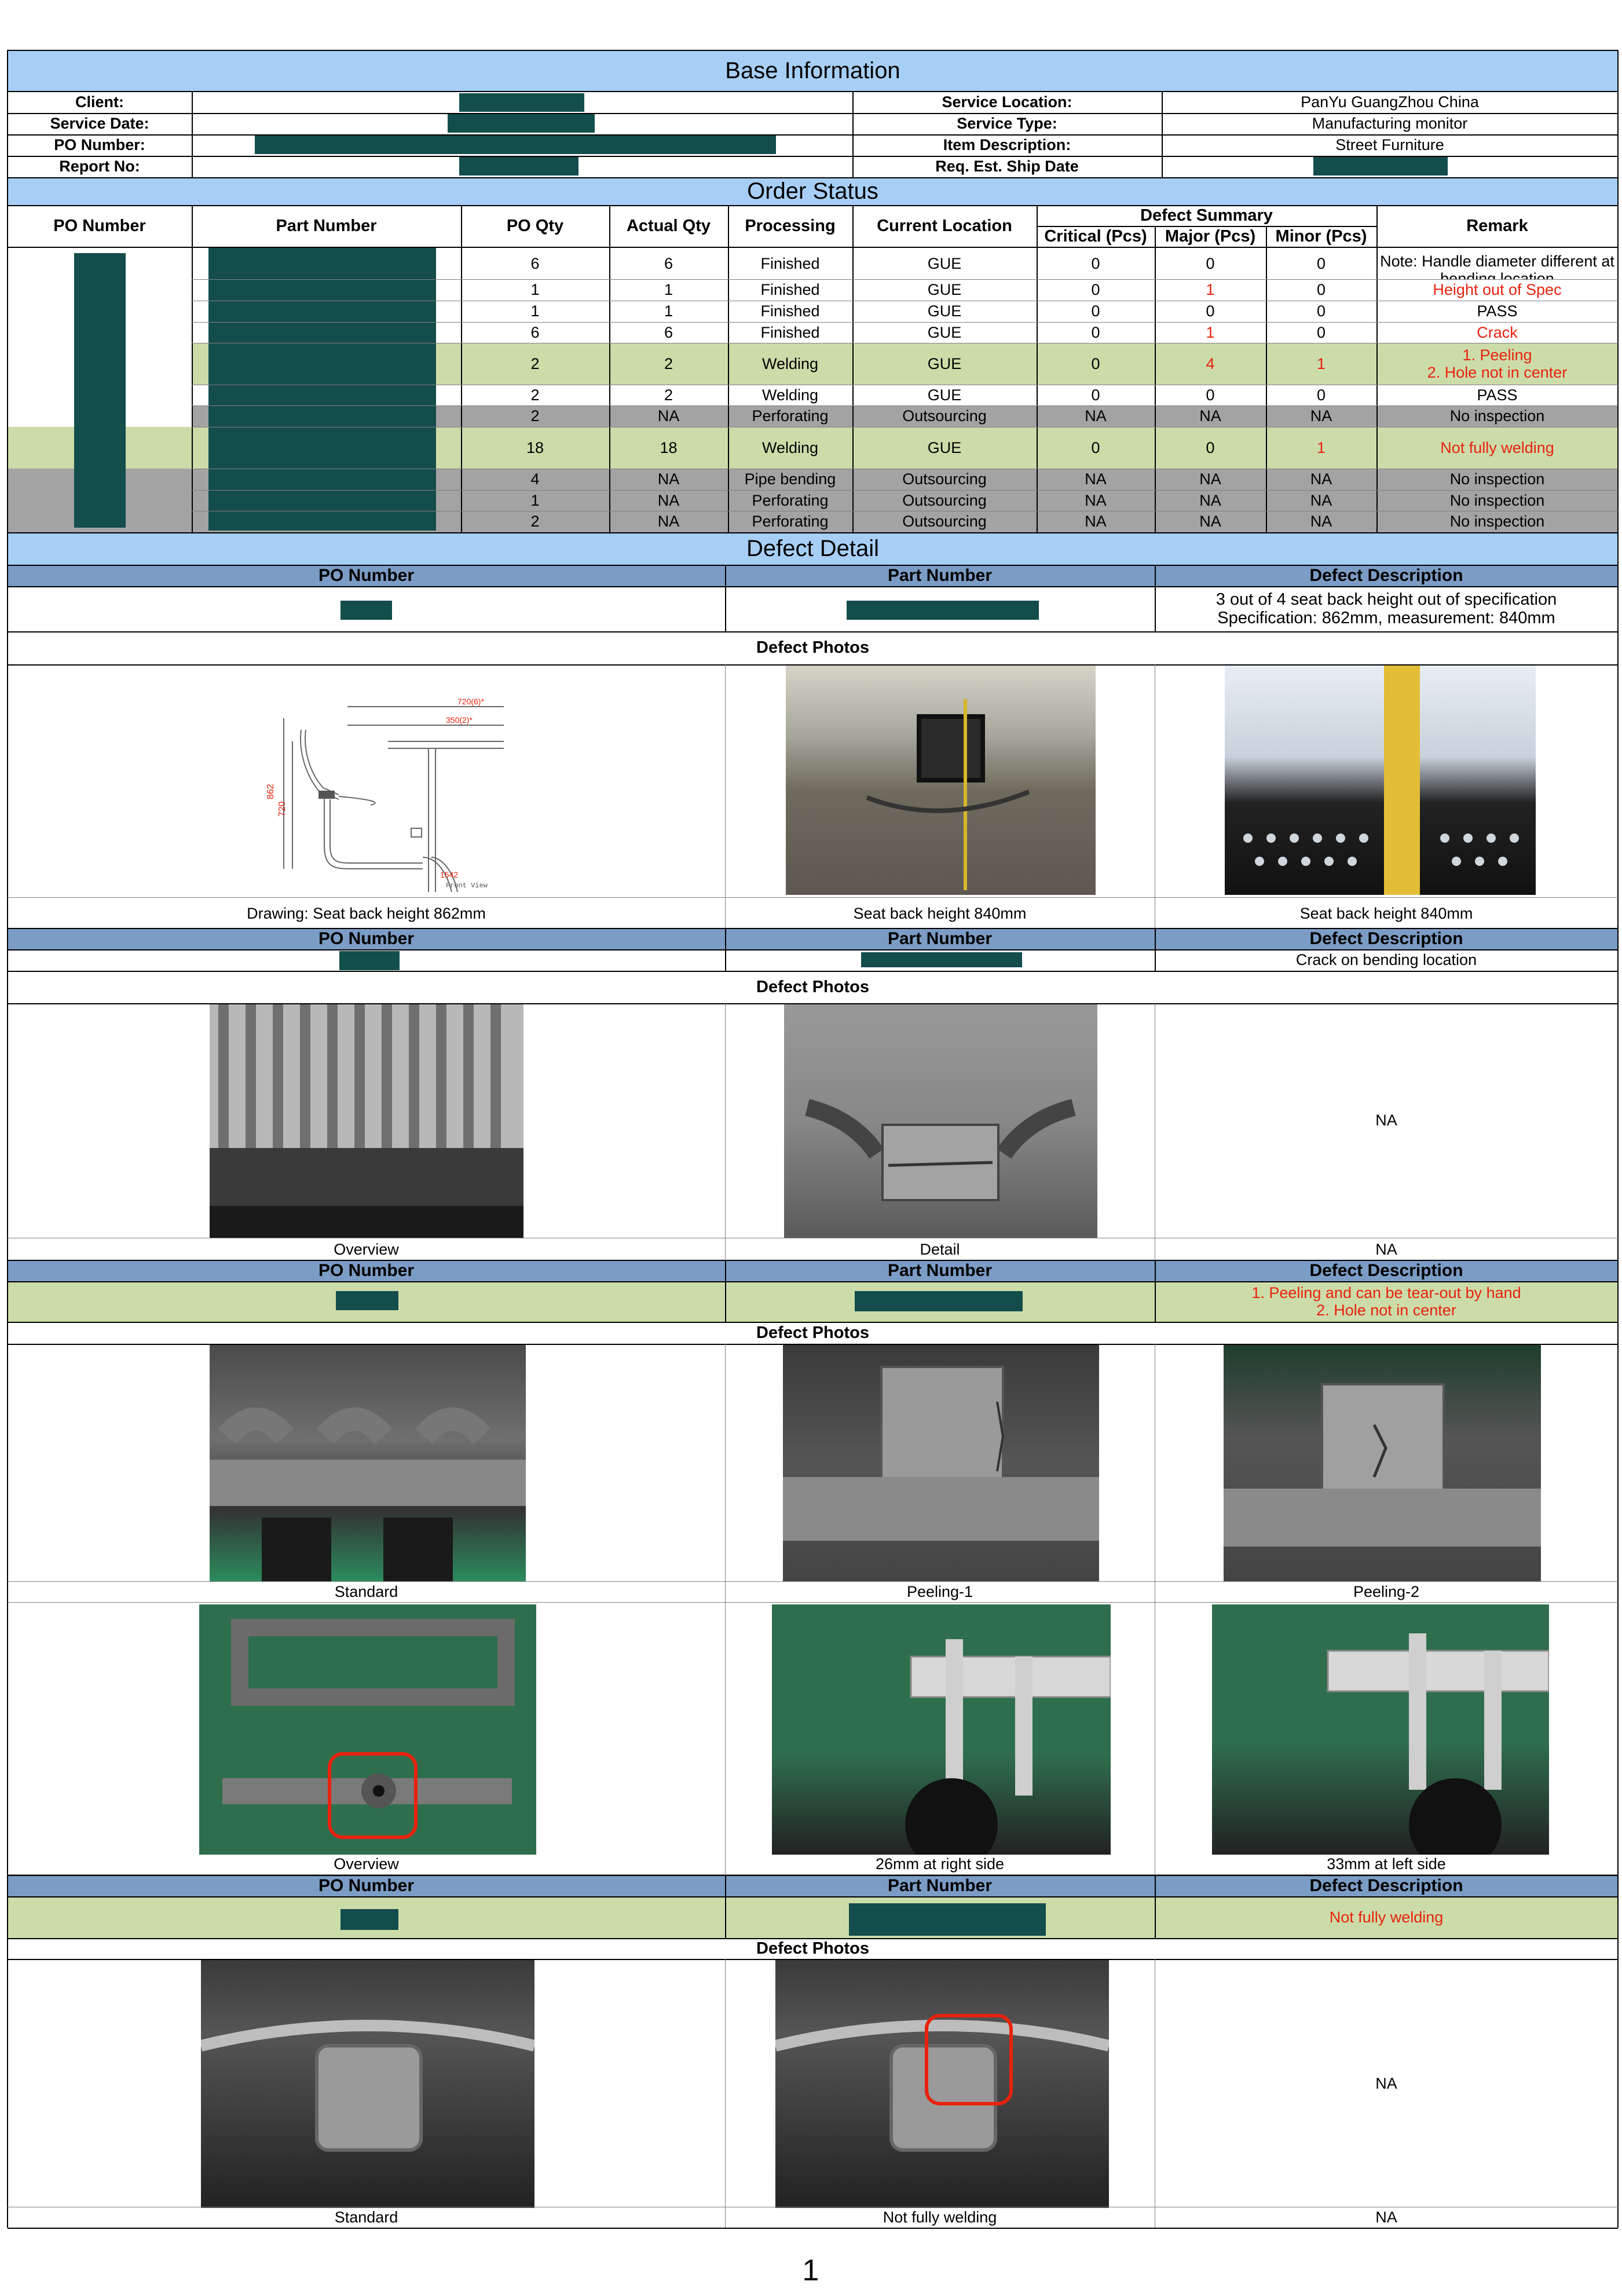 This screenshot has width=1622, height=2296. What do you see at coordinates (940, 1885) in the screenshot?
I see `section4-part-label: Part Number` at bounding box center [940, 1885].